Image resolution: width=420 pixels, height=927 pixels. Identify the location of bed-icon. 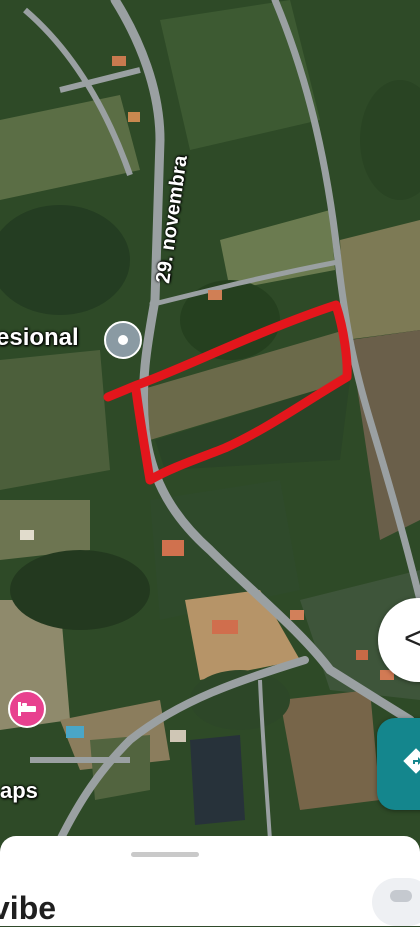
(27, 709).